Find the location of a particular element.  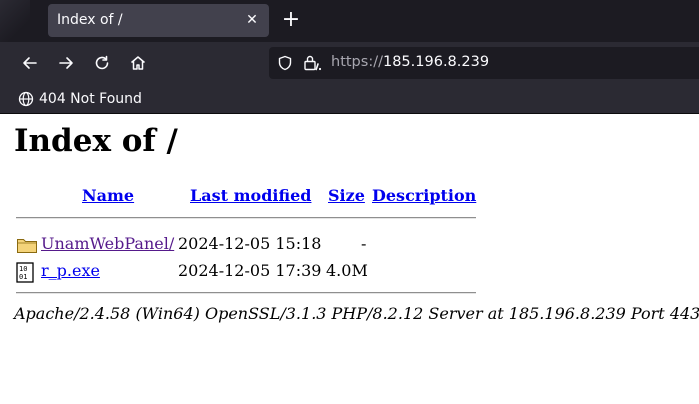

svg-text: 01 is located at coordinates (23, 277).